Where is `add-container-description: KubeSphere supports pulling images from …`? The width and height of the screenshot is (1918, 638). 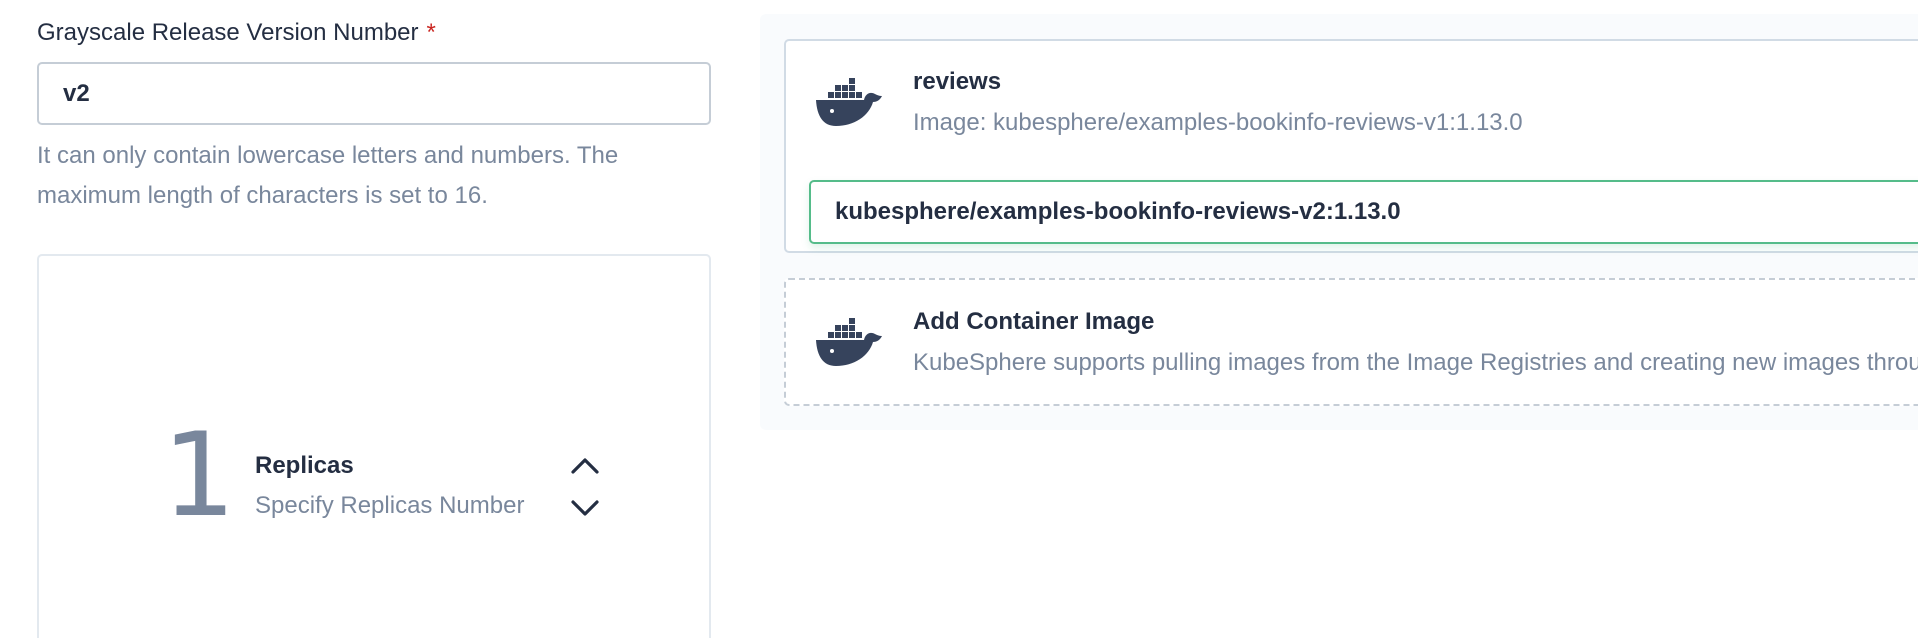
add-container-description: KubeSphere supports pulling images from … is located at coordinates (1415, 362).